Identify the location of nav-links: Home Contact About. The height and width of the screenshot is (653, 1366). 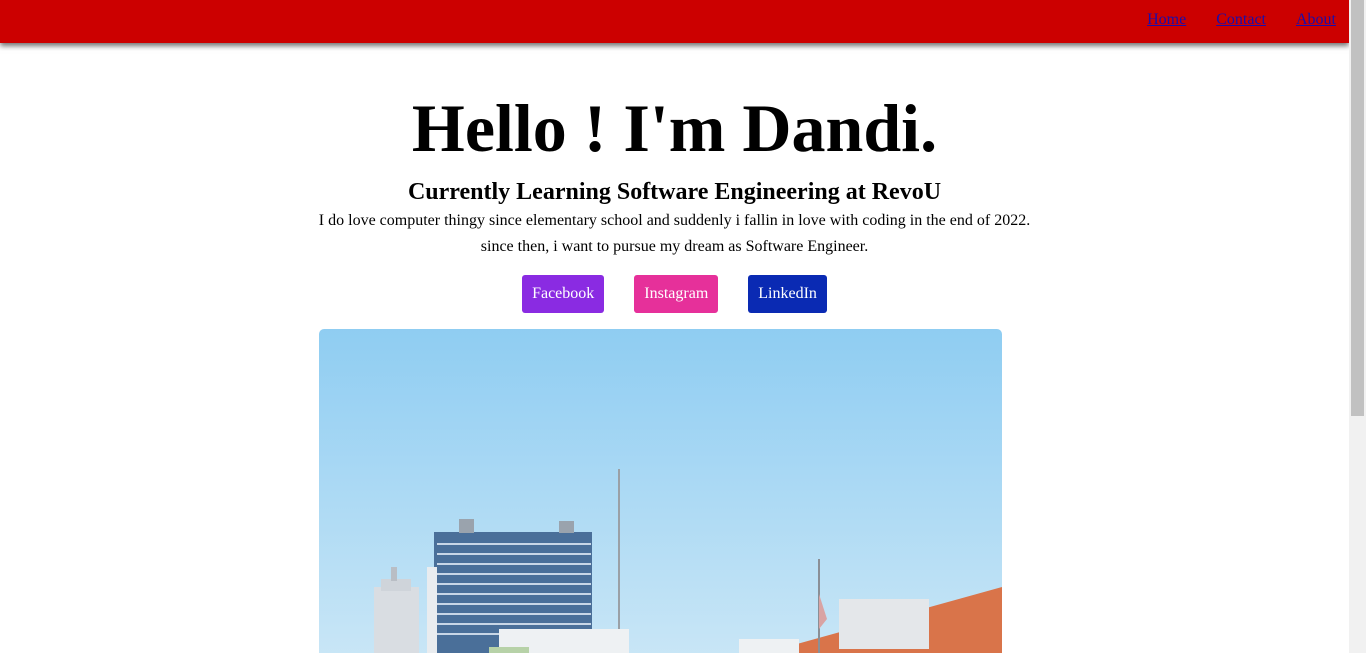
(1241, 20).